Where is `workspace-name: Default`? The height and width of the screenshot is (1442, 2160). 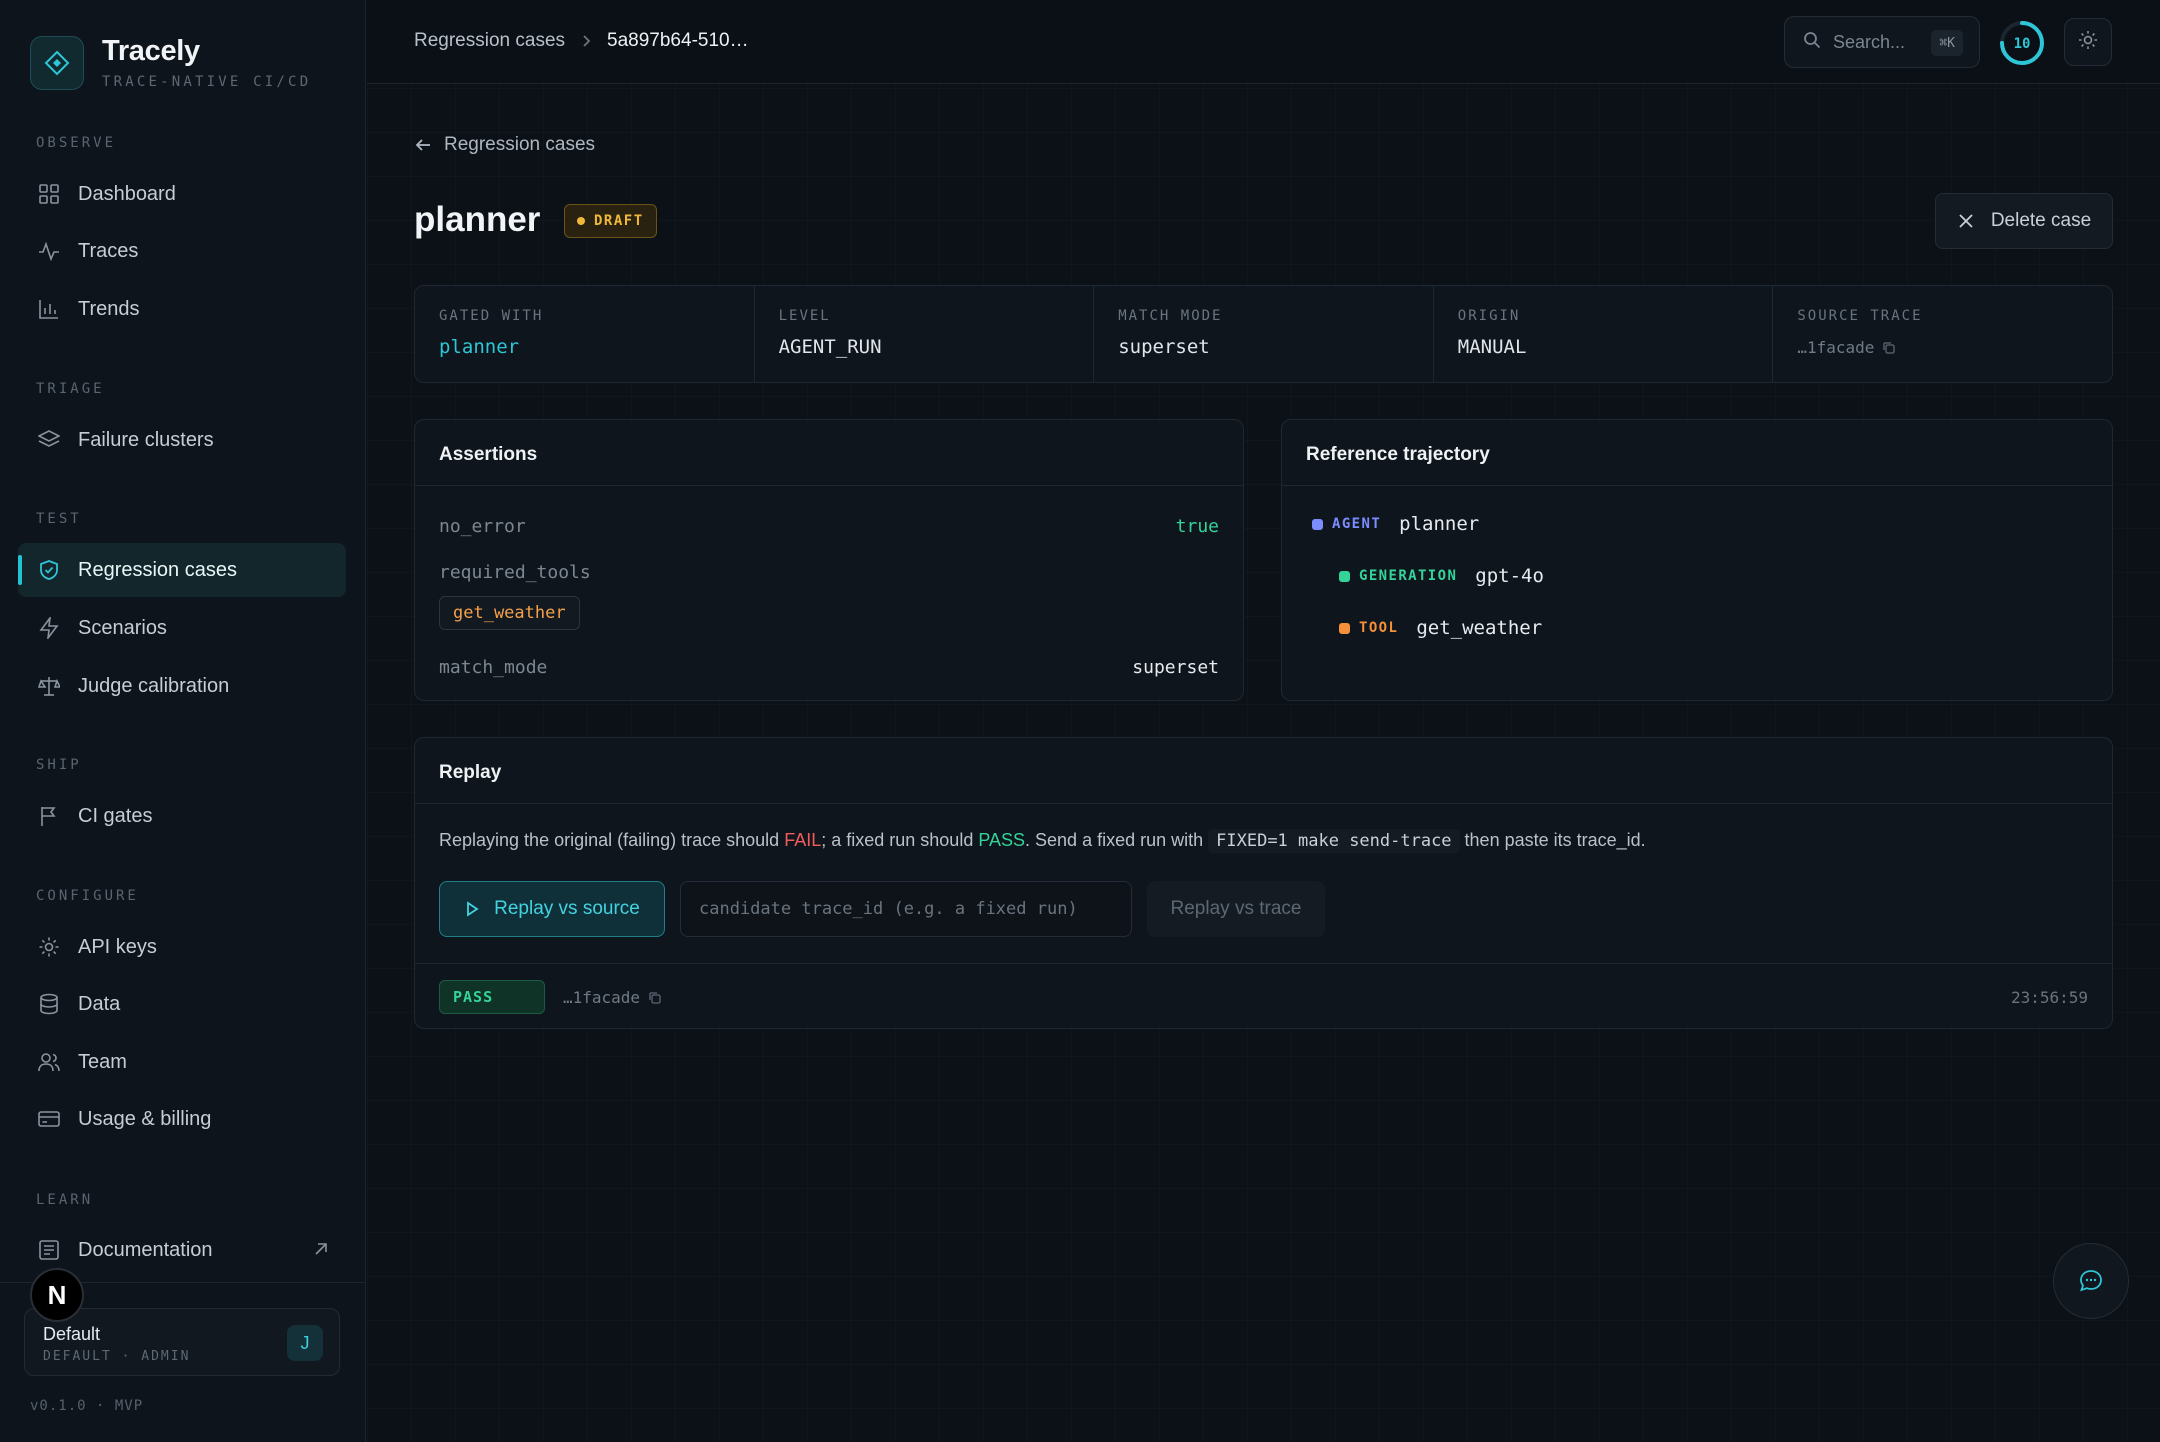
workspace-name: Default is located at coordinates (72, 1334).